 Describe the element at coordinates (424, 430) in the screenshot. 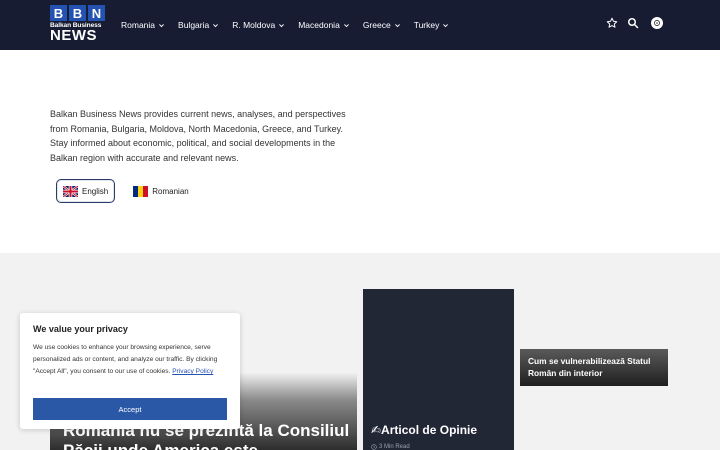

I see `opinion-article-title: ✍Articol de Opinie` at that location.